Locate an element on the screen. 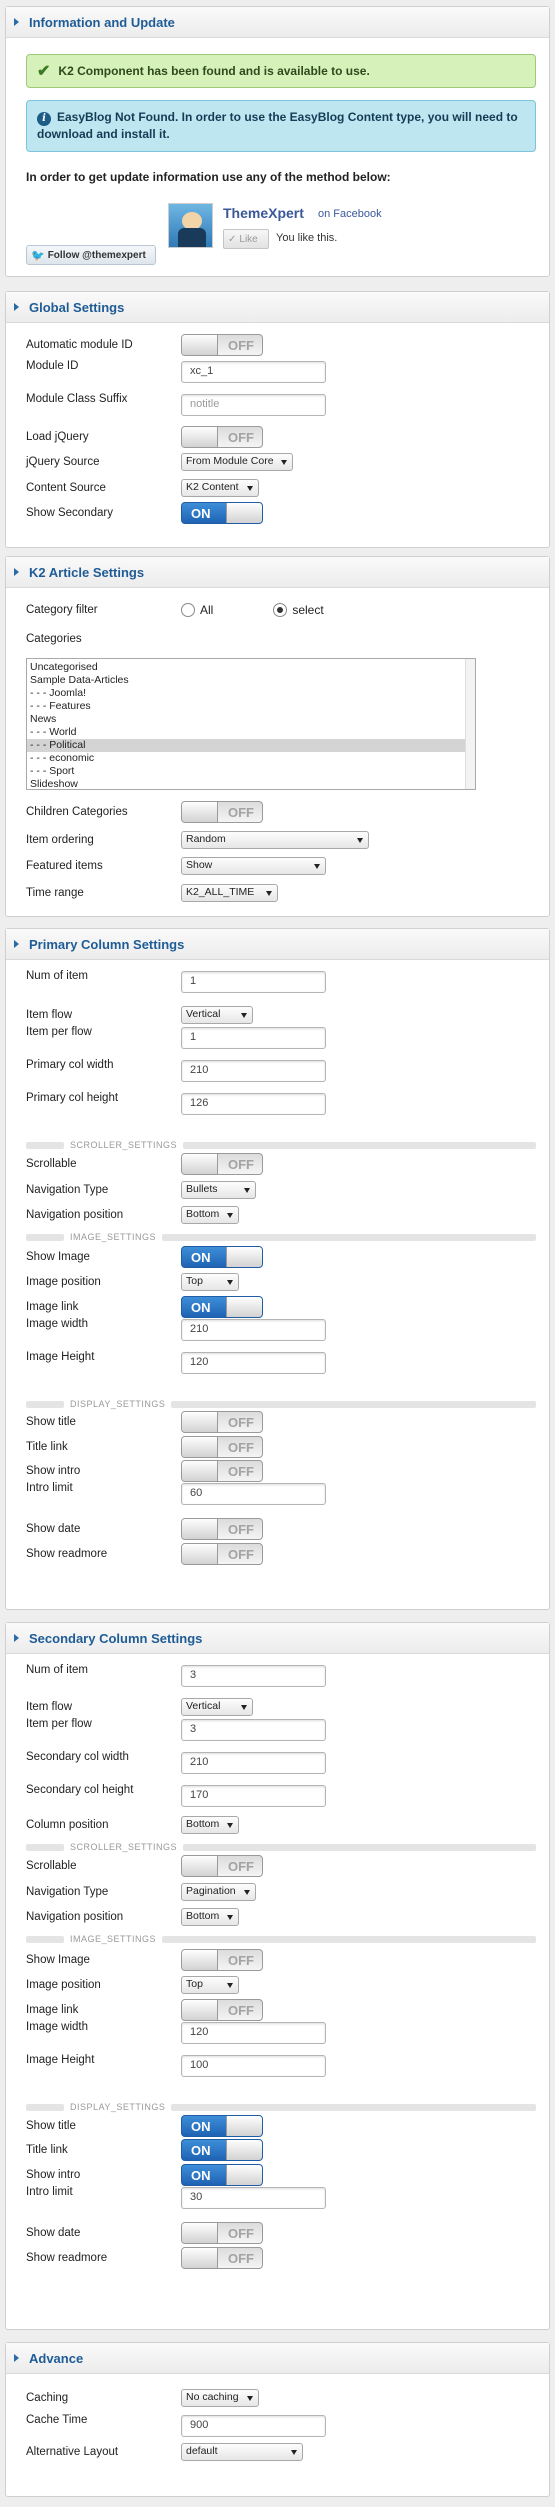 The height and width of the screenshot is (2507, 555). row-show-readmore: Show readmore OFF is located at coordinates (281, 1554).